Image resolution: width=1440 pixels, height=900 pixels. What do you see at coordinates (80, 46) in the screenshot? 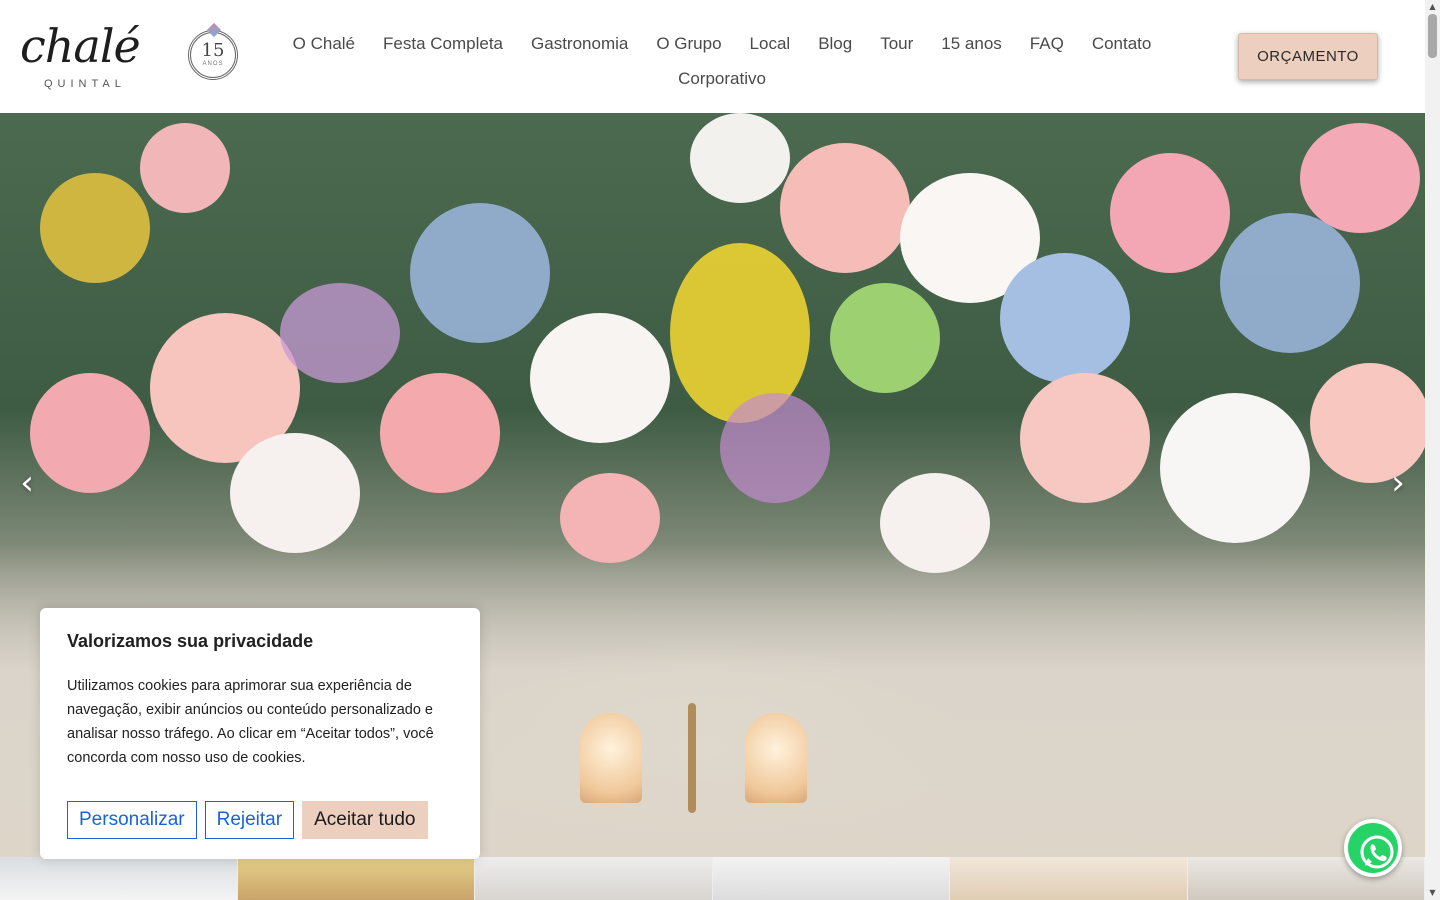
I see `logo-script: chalé` at bounding box center [80, 46].